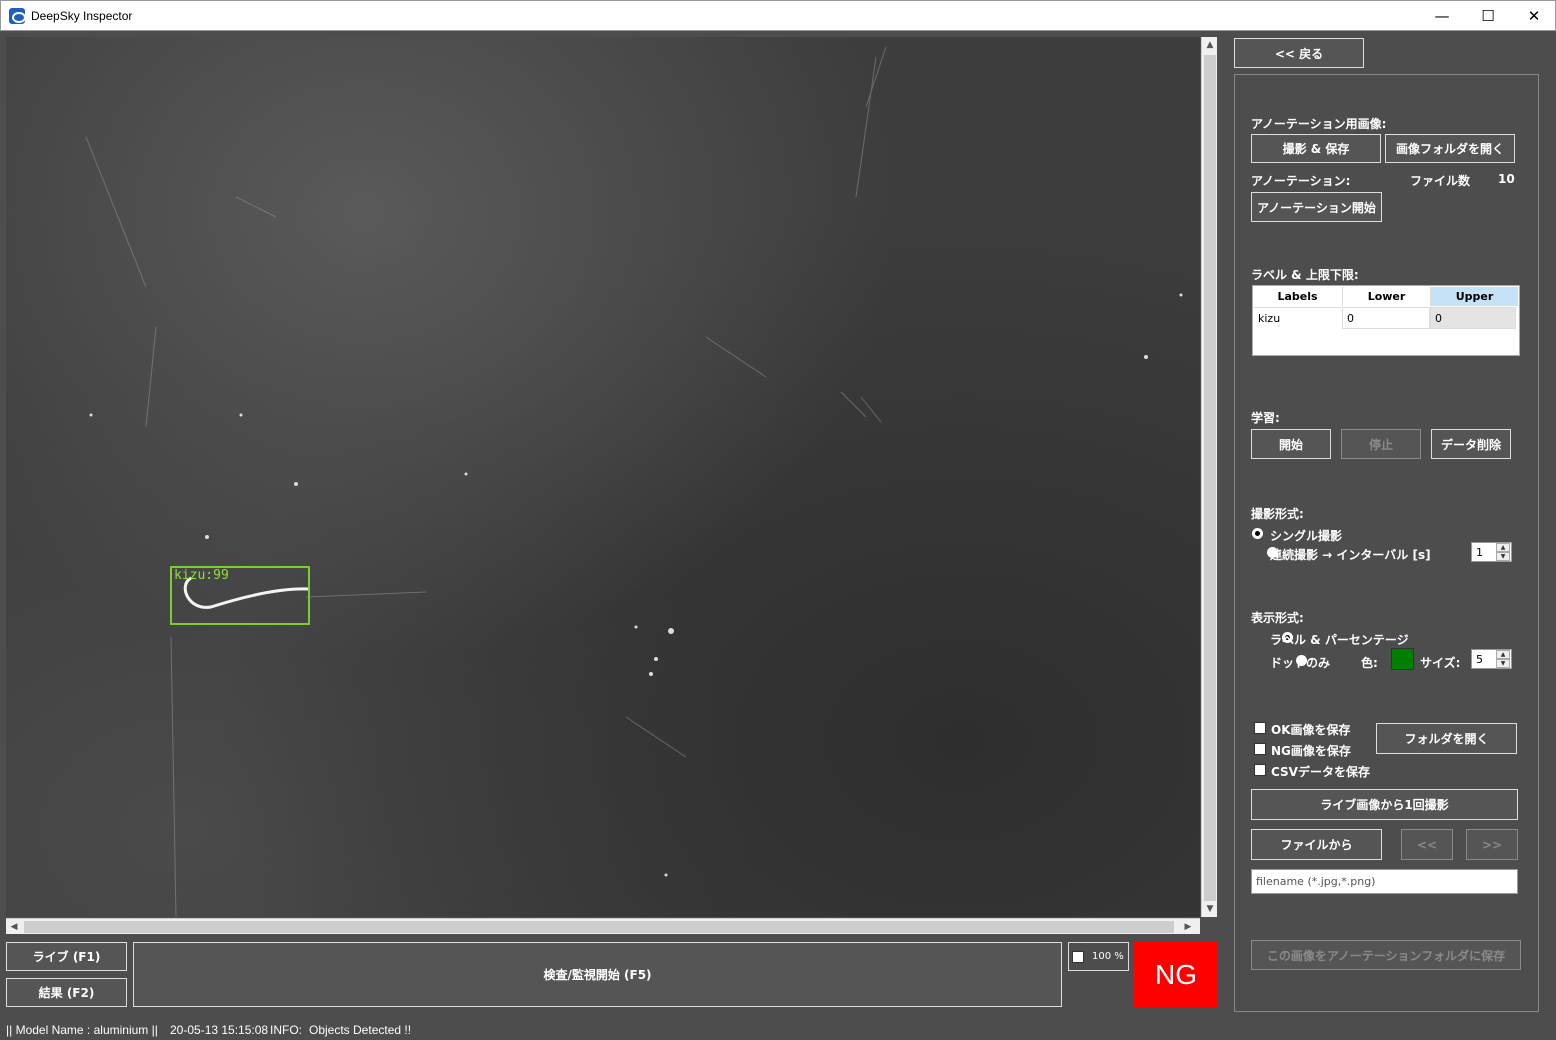 The image size is (1556, 1040). What do you see at coordinates (1319, 124) in the screenshot?
I see `annotation-image-title: アノーテーション用画像:` at bounding box center [1319, 124].